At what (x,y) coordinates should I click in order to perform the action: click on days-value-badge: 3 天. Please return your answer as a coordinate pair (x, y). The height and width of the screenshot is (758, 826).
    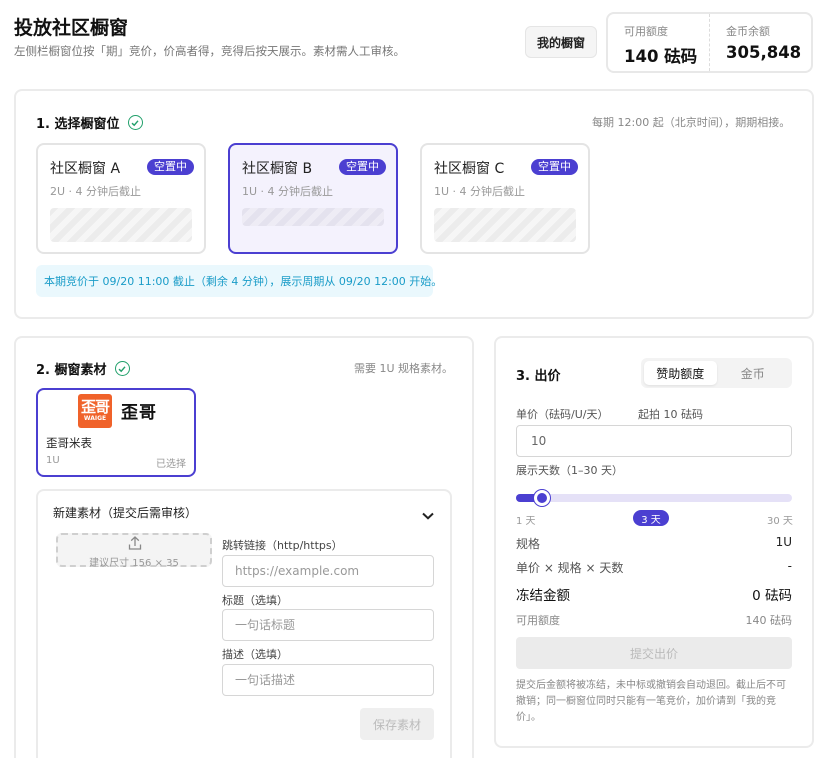
    Looking at the image, I should click on (651, 518).